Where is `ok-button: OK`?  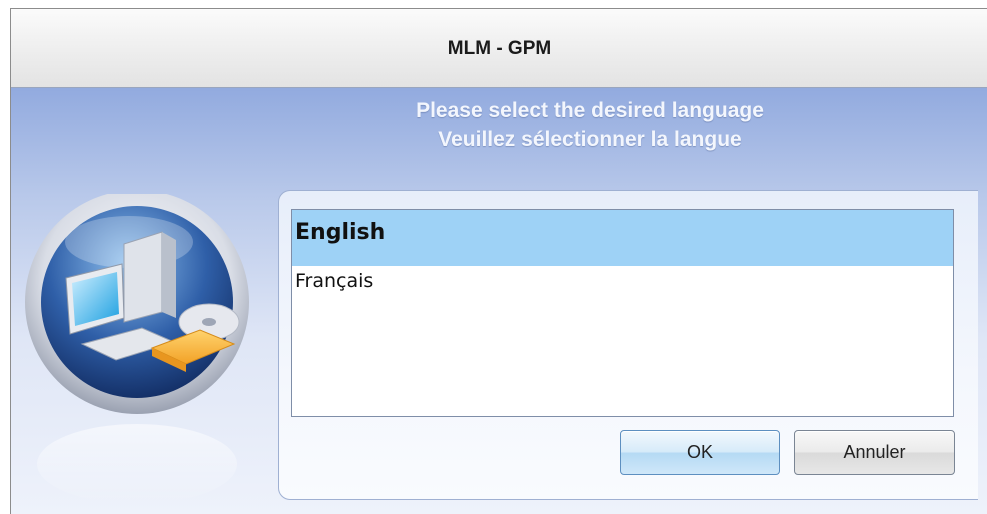 ok-button: OK is located at coordinates (700, 452).